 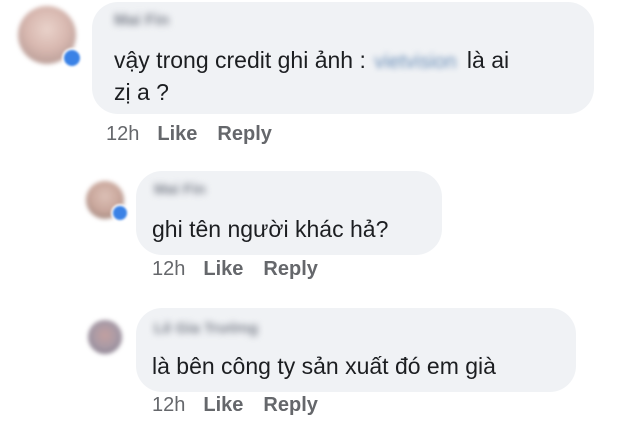 I want to click on comment-text: ghi tên người khác hả?, so click(x=270, y=229).